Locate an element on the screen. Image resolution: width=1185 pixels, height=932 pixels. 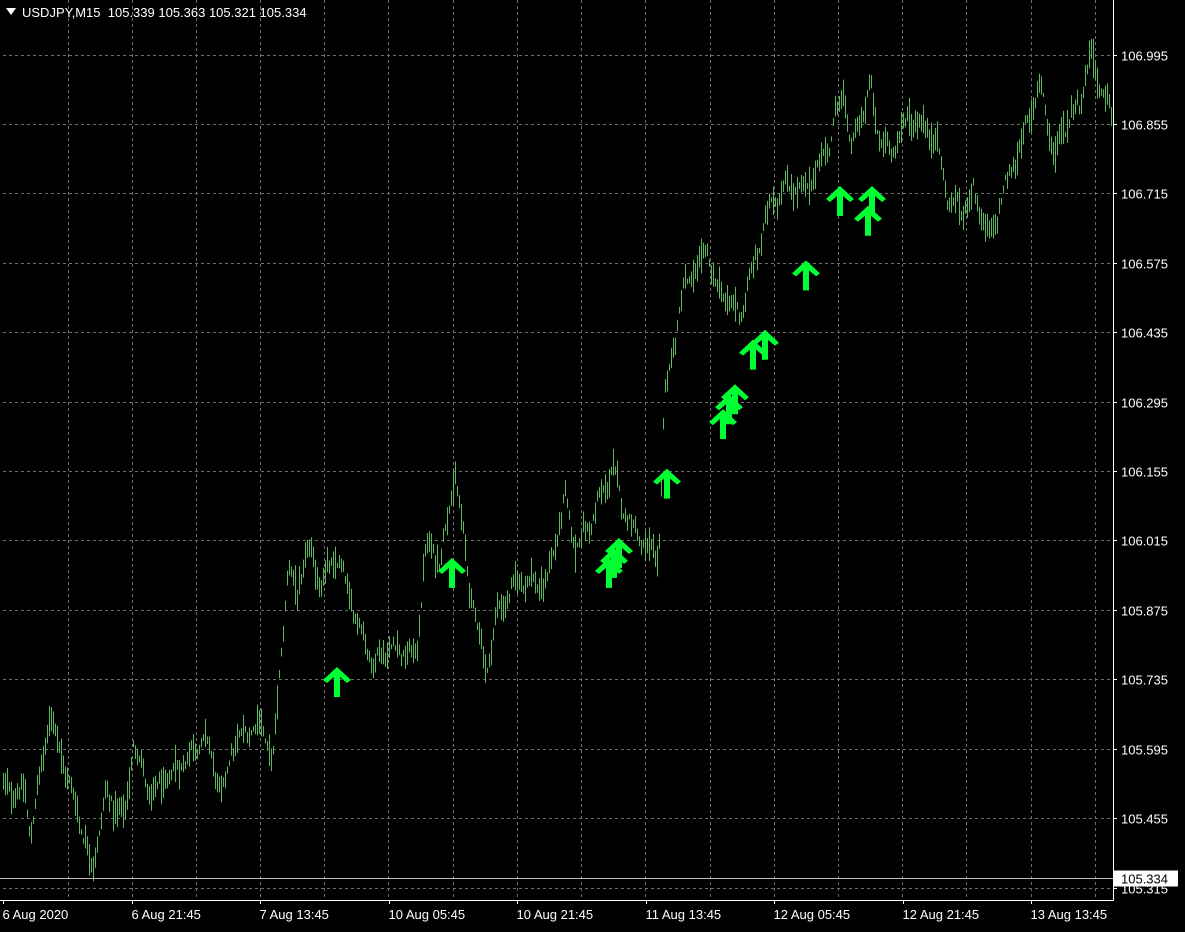
y-tick-label: 106.715 is located at coordinates (1144, 194).